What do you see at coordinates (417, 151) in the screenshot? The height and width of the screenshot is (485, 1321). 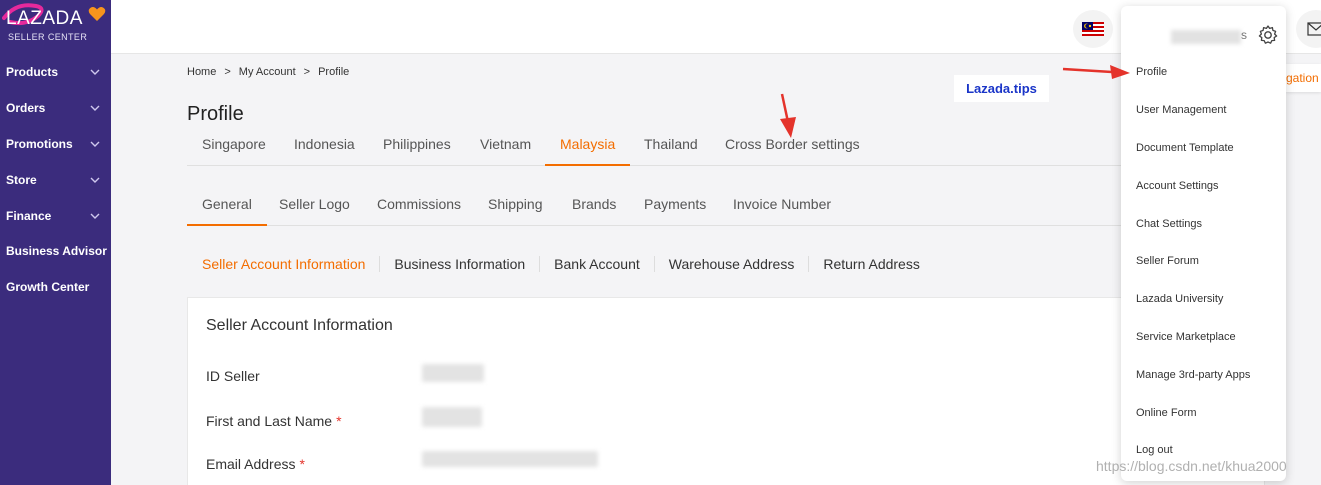 I see `tab-philippines: Philippines` at bounding box center [417, 151].